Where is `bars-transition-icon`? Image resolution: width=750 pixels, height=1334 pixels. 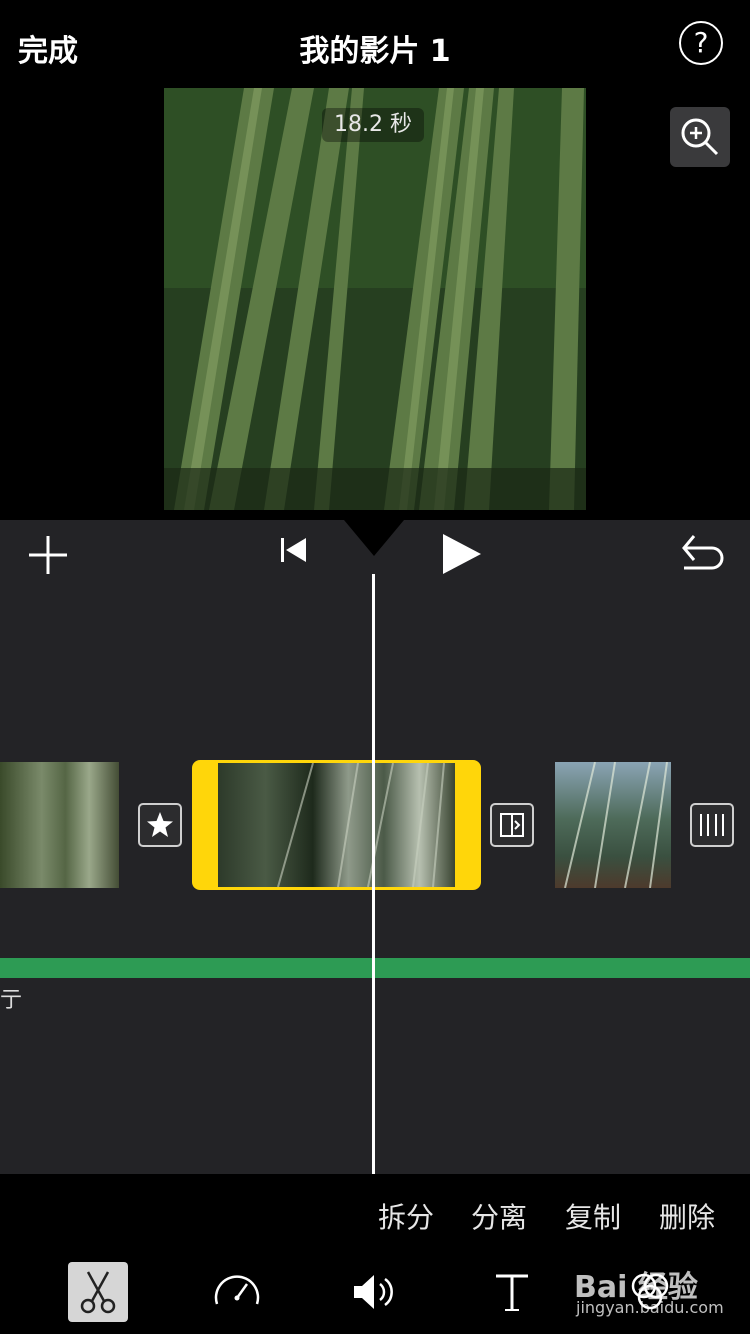
bars-transition-icon is located at coordinates (712, 825).